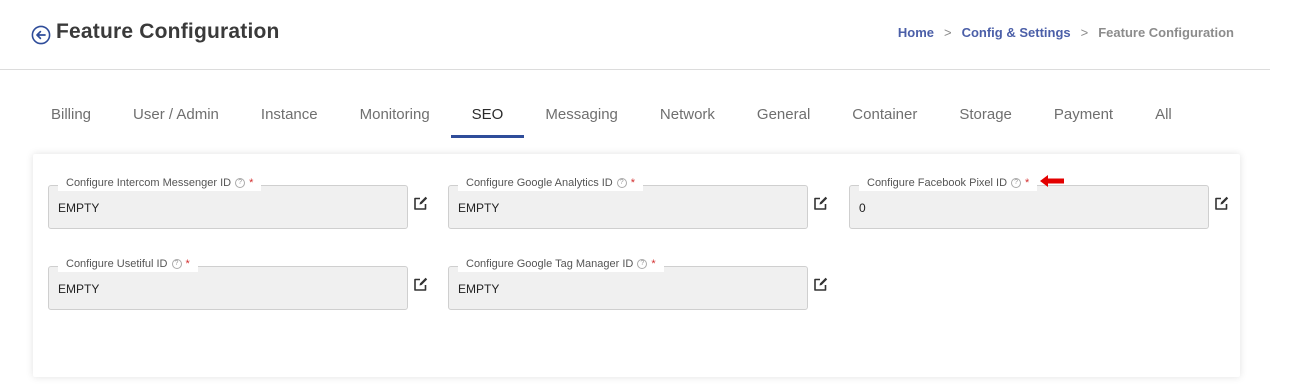 The image size is (1293, 387). What do you see at coordinates (1163, 116) in the screenshot?
I see `tab-all: All` at bounding box center [1163, 116].